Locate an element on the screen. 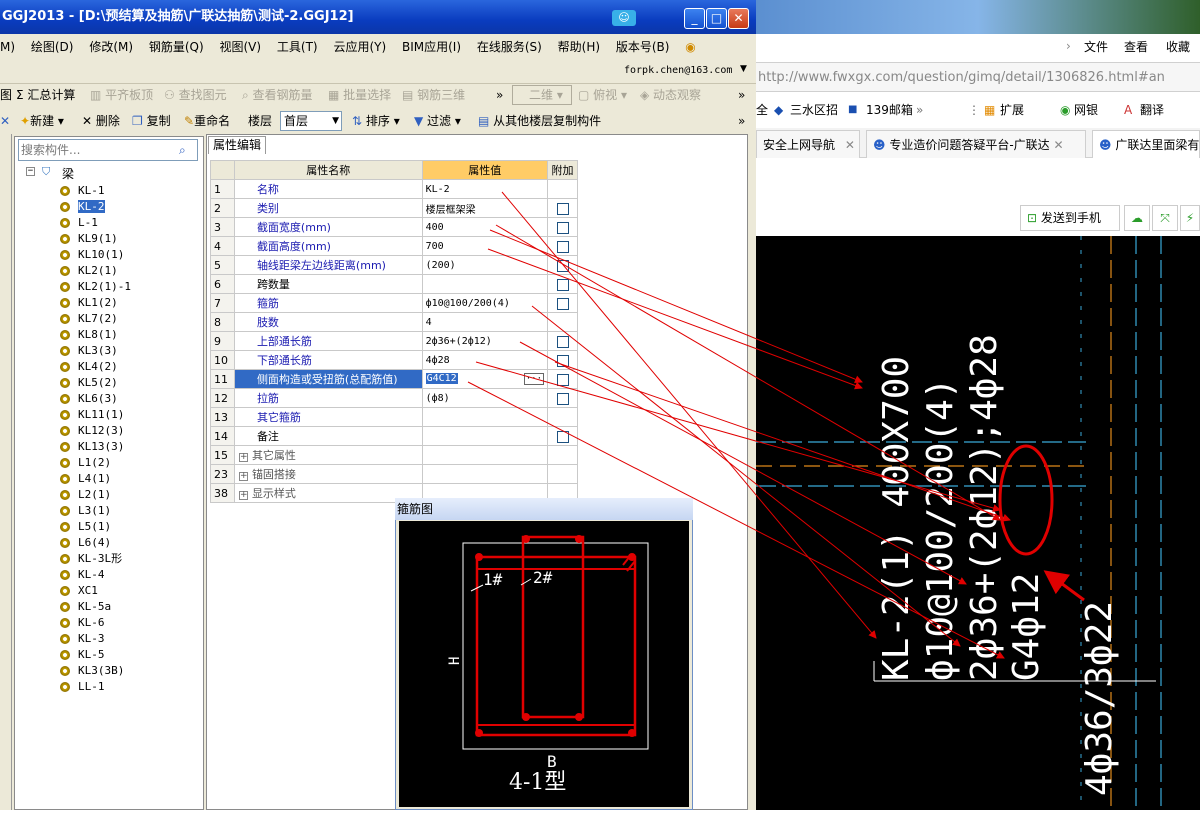  property-value: G4C12 ··· is located at coordinates (485, 379).